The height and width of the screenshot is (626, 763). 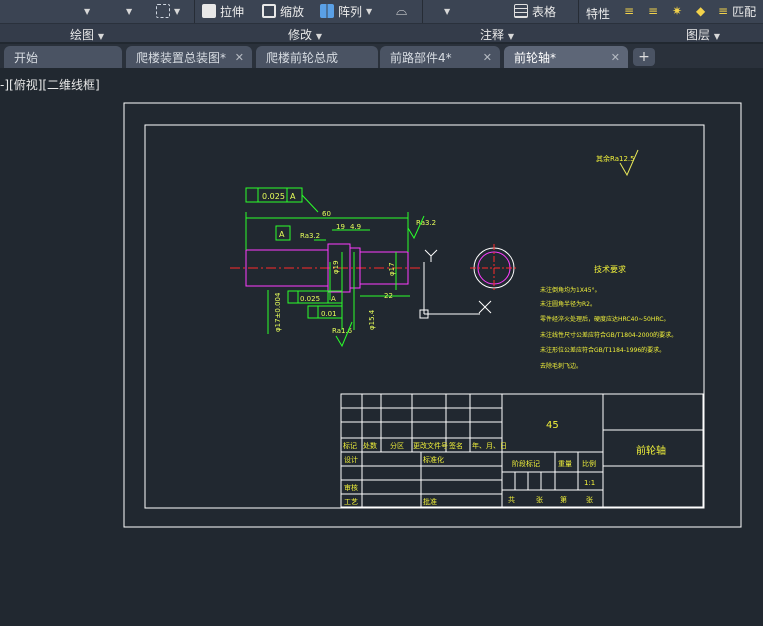 I want to click on table-button: 表格, so click(x=535, y=11).